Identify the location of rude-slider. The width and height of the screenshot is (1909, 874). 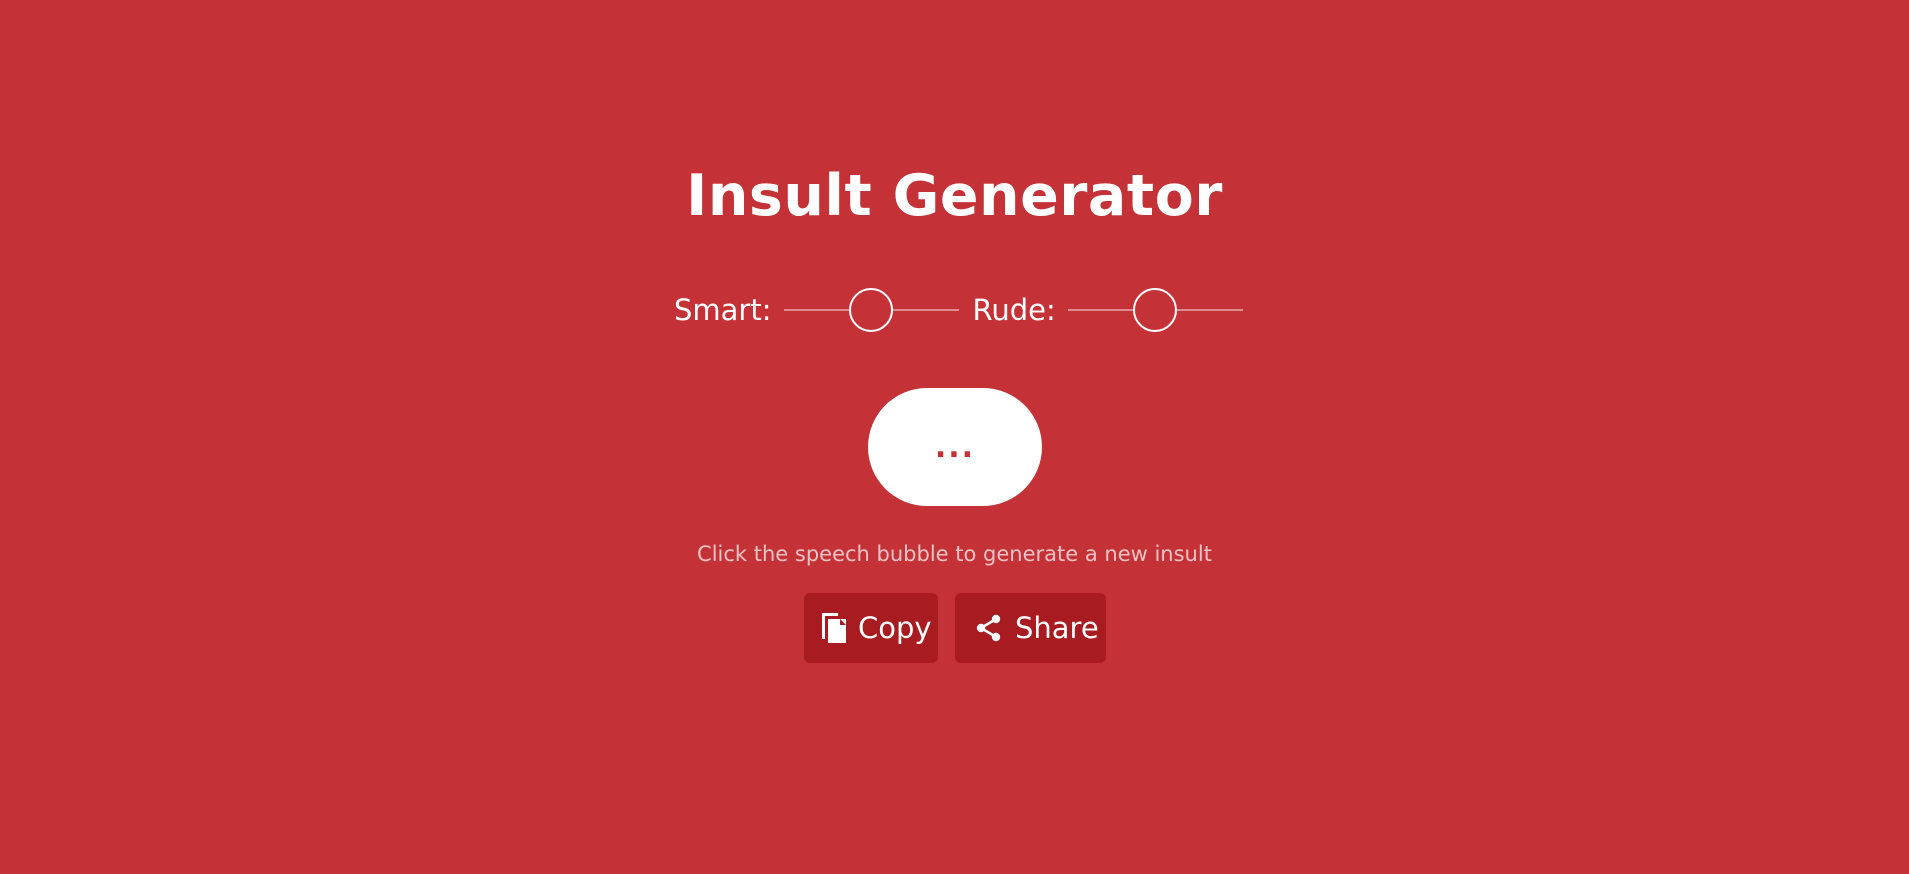
(1155, 310).